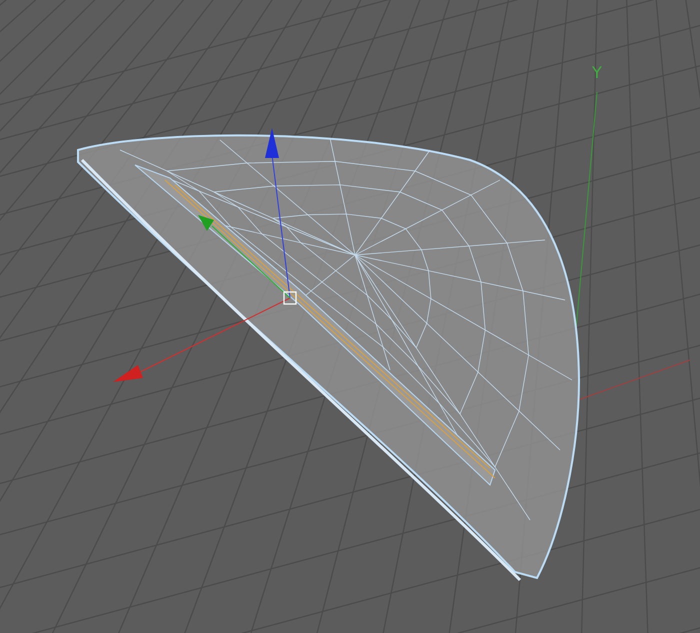 This screenshot has height=633, width=700. I want to click on move-gizmo, so click(205, 255).